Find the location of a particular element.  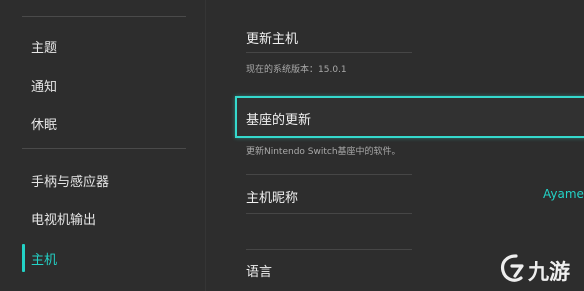

sidebar-item-sleep: 休眠 is located at coordinates (107, 123).